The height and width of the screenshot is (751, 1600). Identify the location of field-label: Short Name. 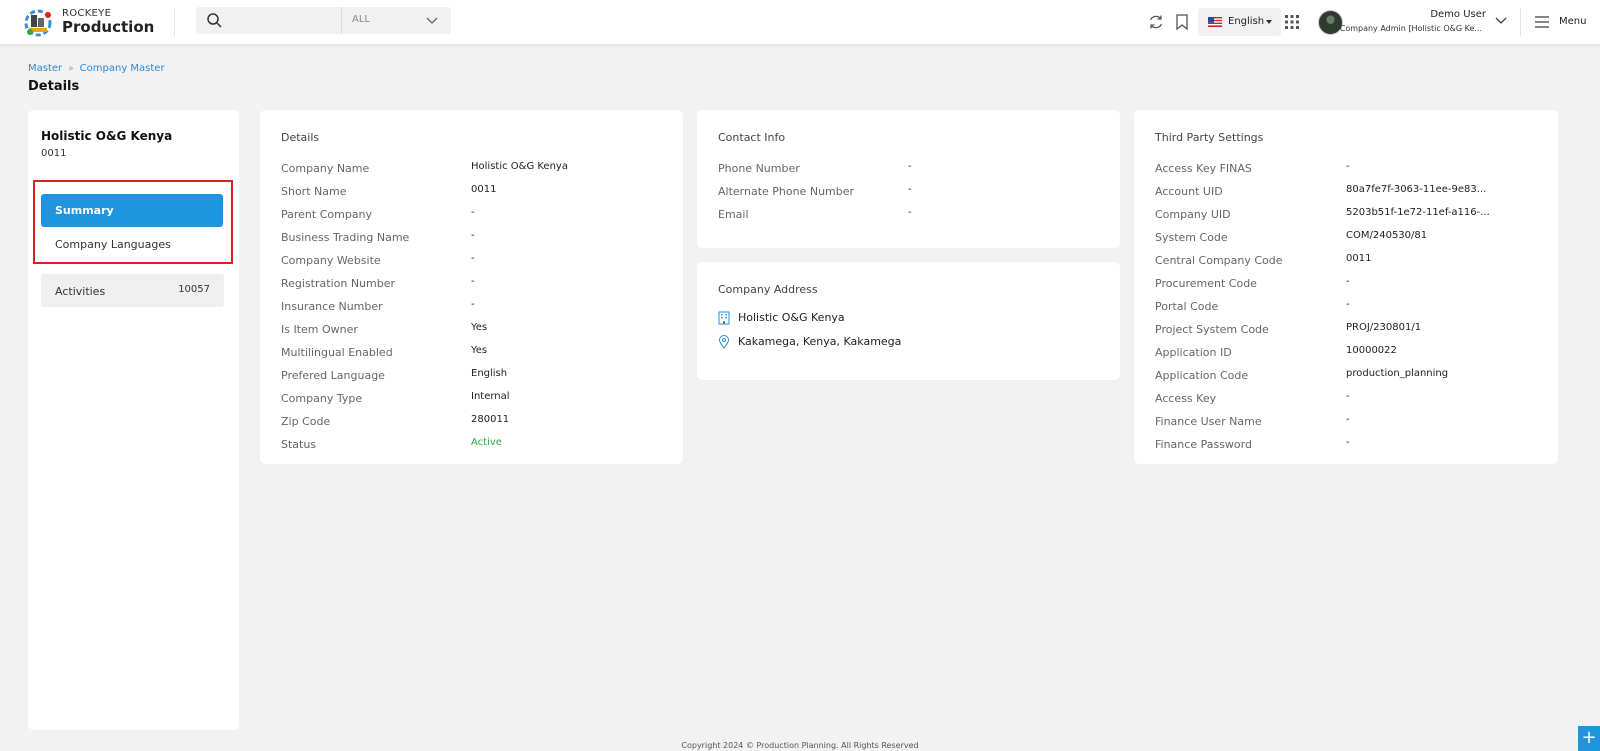
(314, 191).